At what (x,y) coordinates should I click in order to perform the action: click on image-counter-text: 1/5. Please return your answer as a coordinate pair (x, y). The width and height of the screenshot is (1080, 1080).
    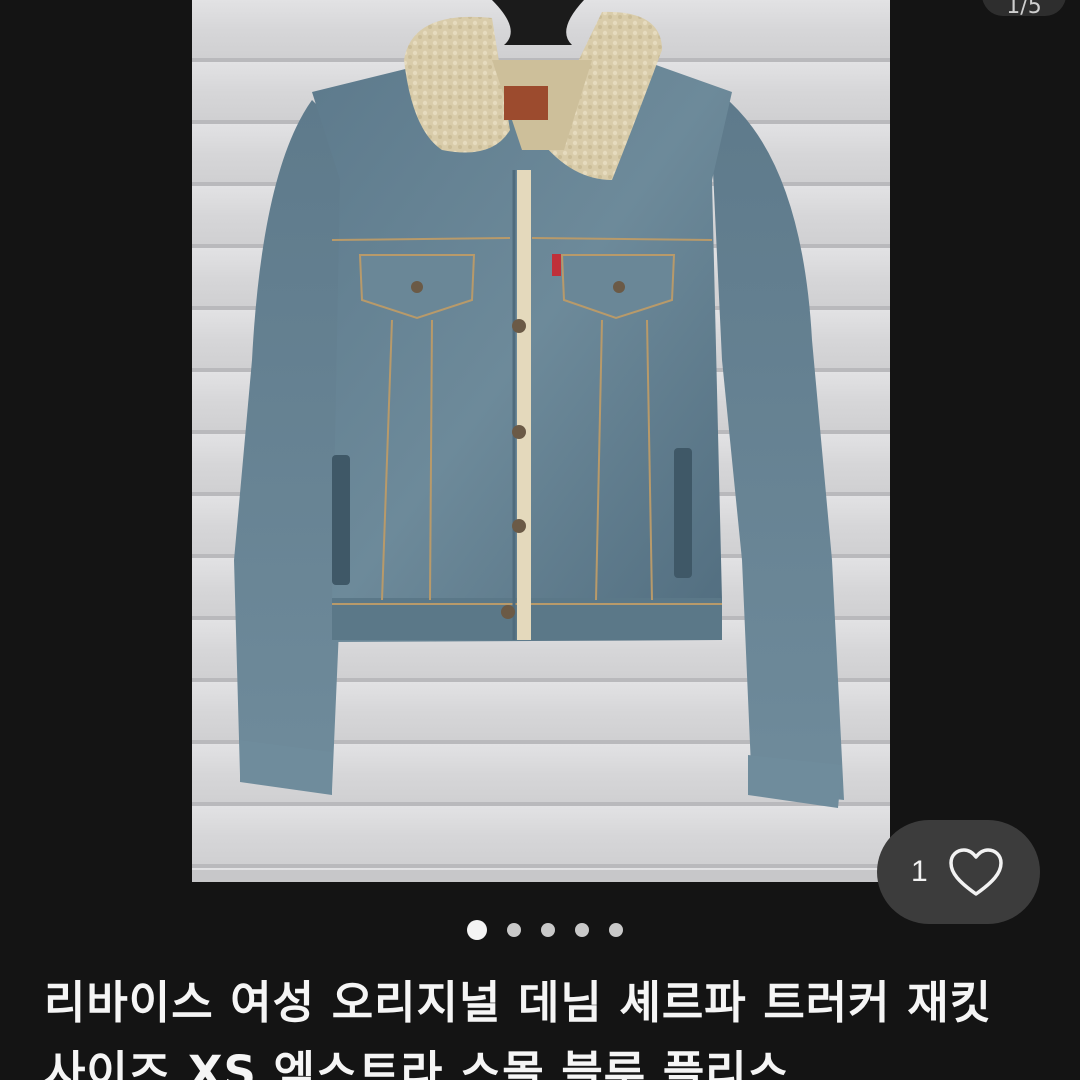
    Looking at the image, I should click on (1024, 8).